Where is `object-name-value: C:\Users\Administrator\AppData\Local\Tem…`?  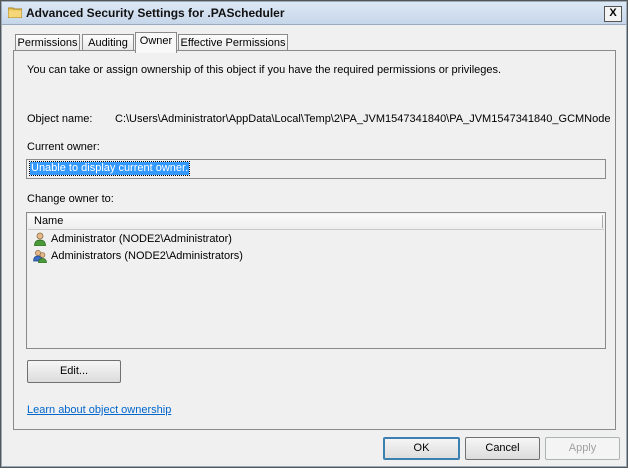
object-name-value: C:\Users\Administrator\AppData\Local\Tem… is located at coordinates (363, 119).